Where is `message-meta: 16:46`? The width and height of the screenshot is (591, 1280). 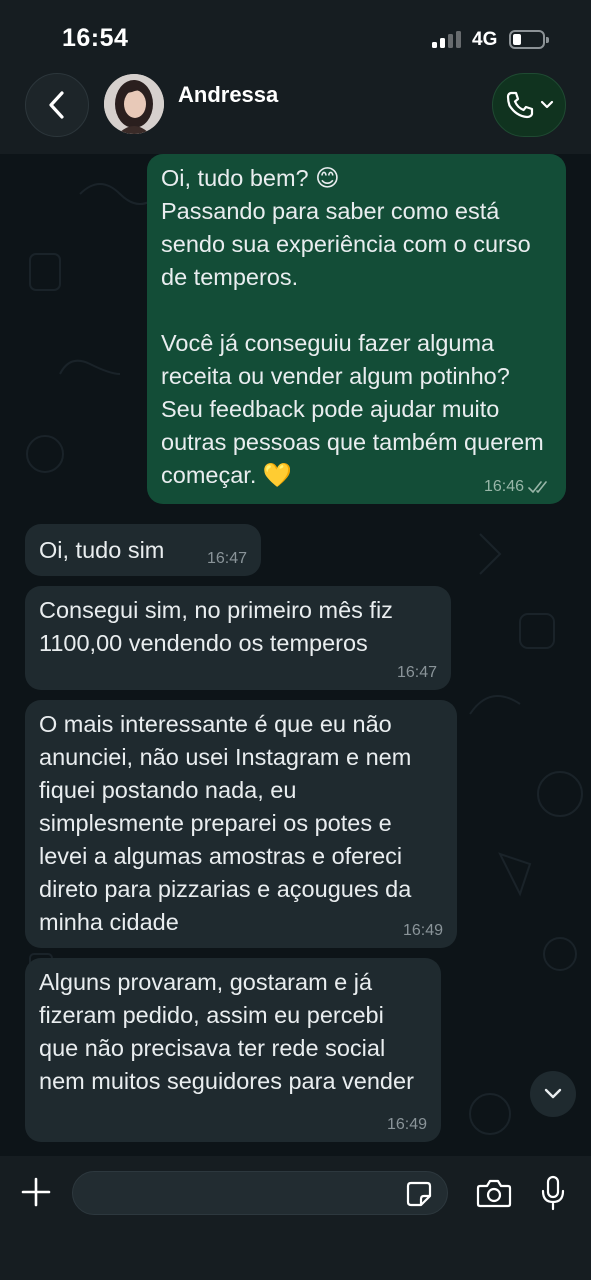
message-meta: 16:46 is located at coordinates (518, 487).